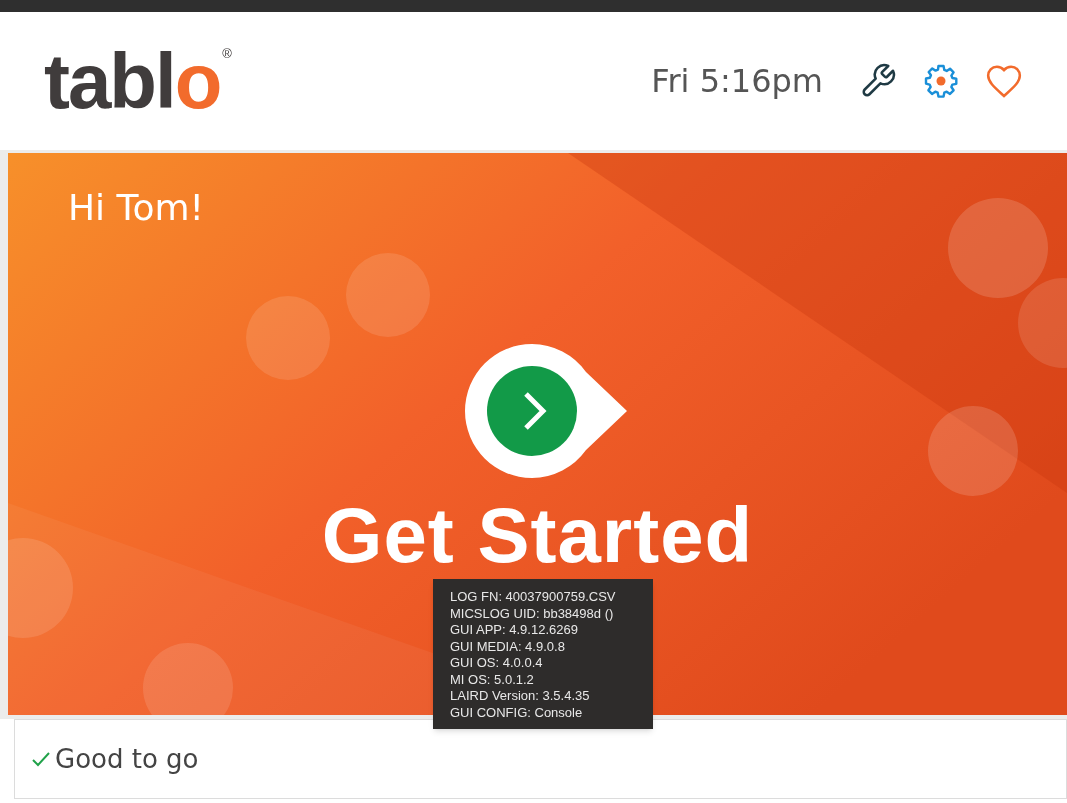 This screenshot has width=1067, height=803. What do you see at coordinates (532, 613) in the screenshot?
I see `debug-info-line: MICSLOG UID: bb38498d ()` at bounding box center [532, 613].